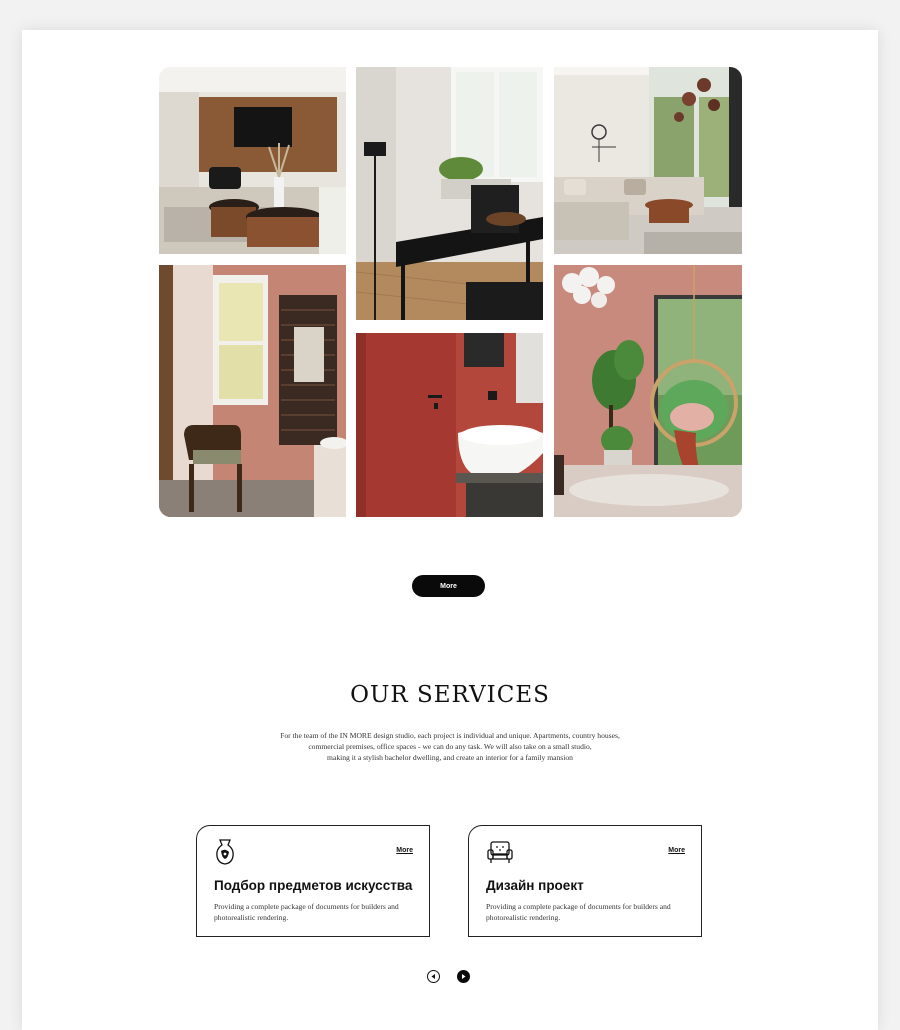 The height and width of the screenshot is (1030, 900). Describe the element at coordinates (225, 852) in the screenshot. I see `vase-icon` at that location.